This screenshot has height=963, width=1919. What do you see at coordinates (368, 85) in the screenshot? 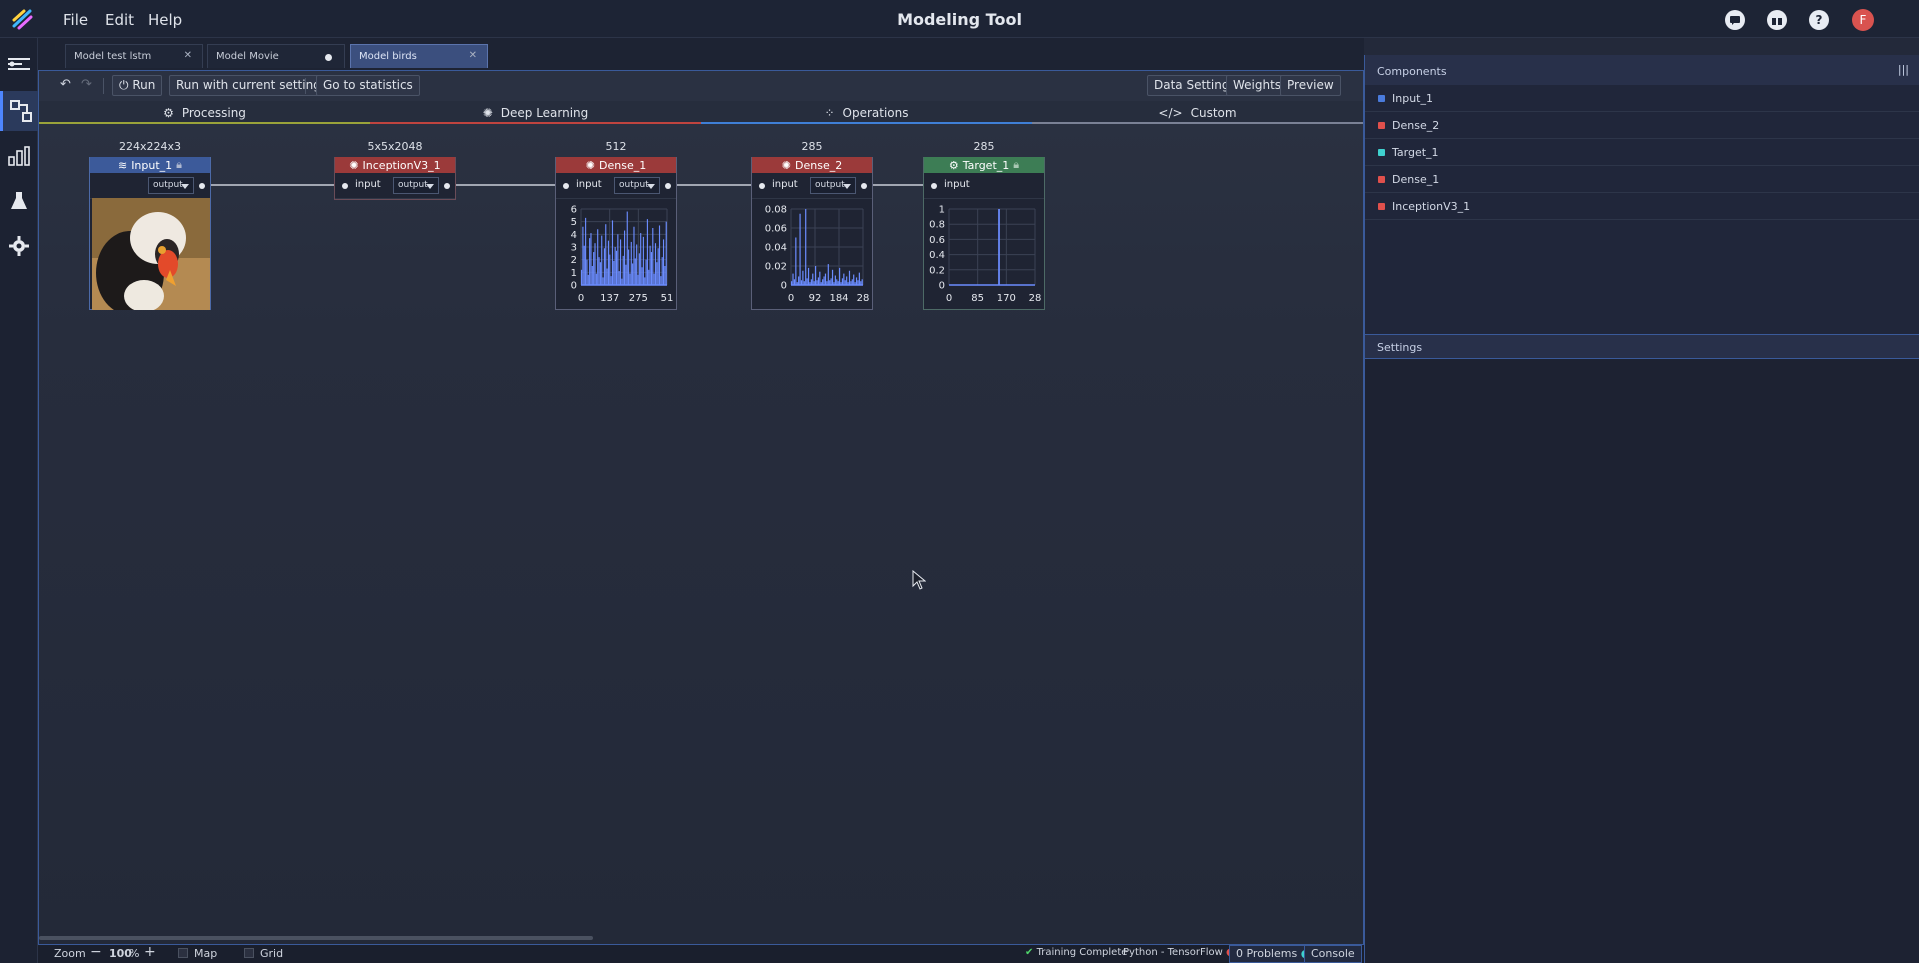
I see `go-to-statistics-button: Go to statistics` at bounding box center [368, 85].